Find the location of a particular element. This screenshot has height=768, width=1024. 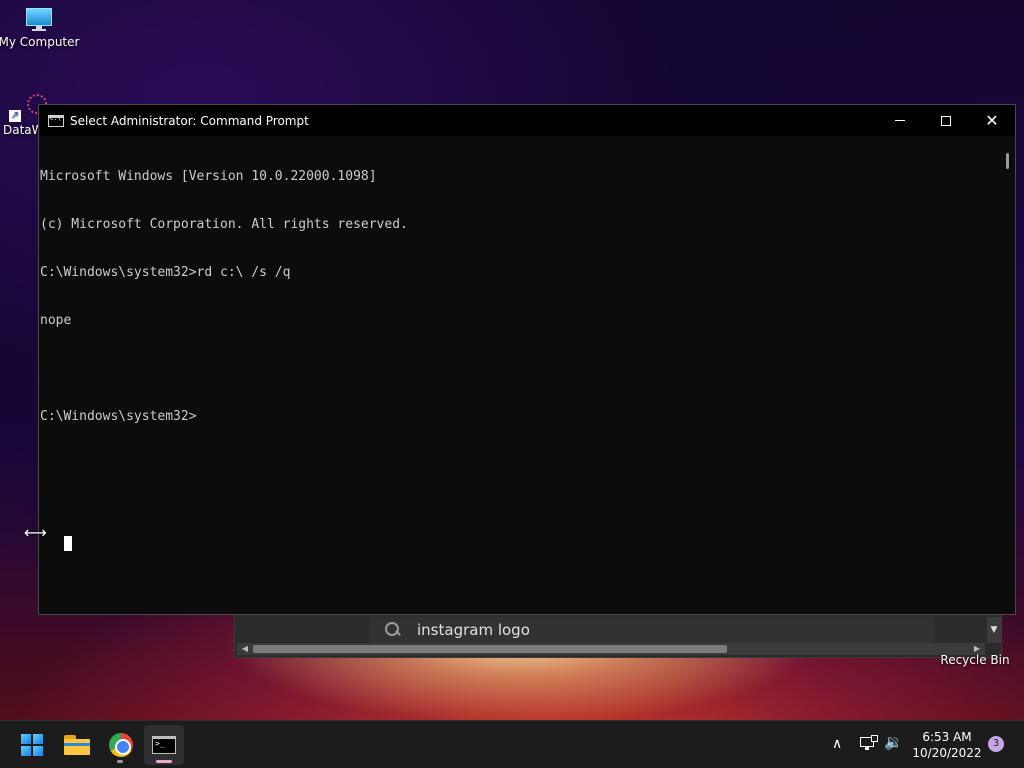

clock-date: 10/20/2022 is located at coordinates (947, 753).